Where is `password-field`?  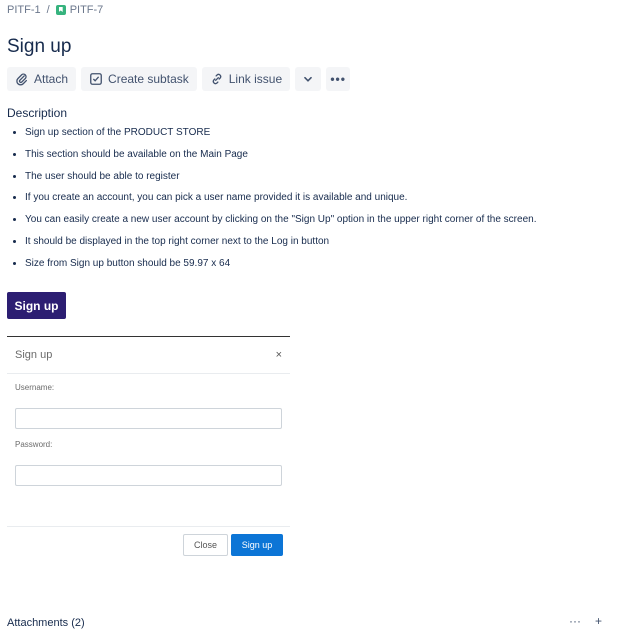 password-field is located at coordinates (148, 475).